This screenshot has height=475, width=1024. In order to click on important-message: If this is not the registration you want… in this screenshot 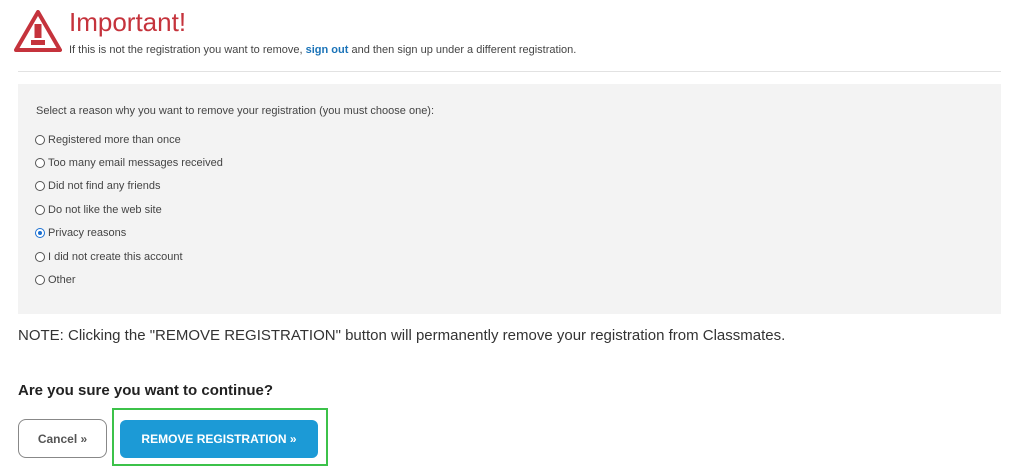, I will do `click(322, 50)`.